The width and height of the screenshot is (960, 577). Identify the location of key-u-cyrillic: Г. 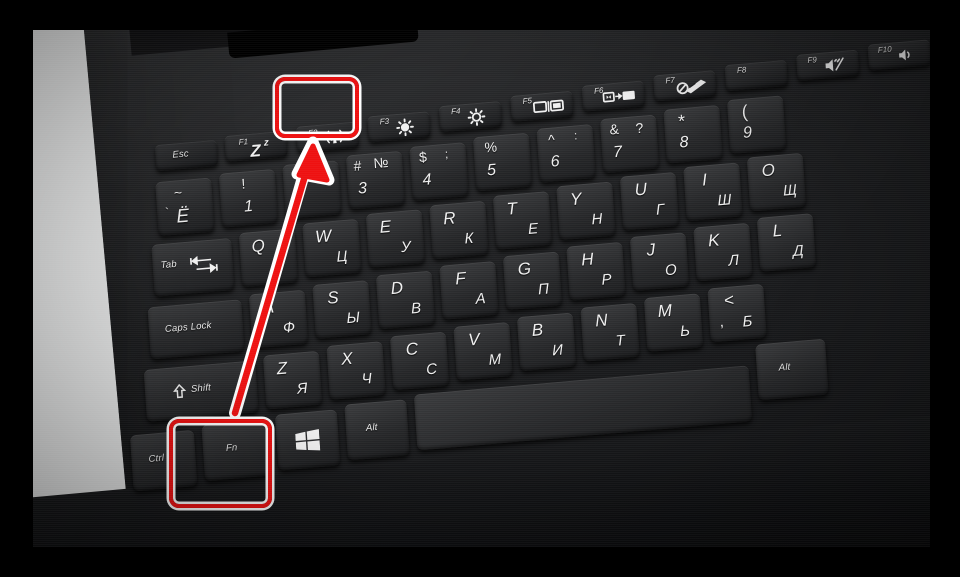
(660, 210).